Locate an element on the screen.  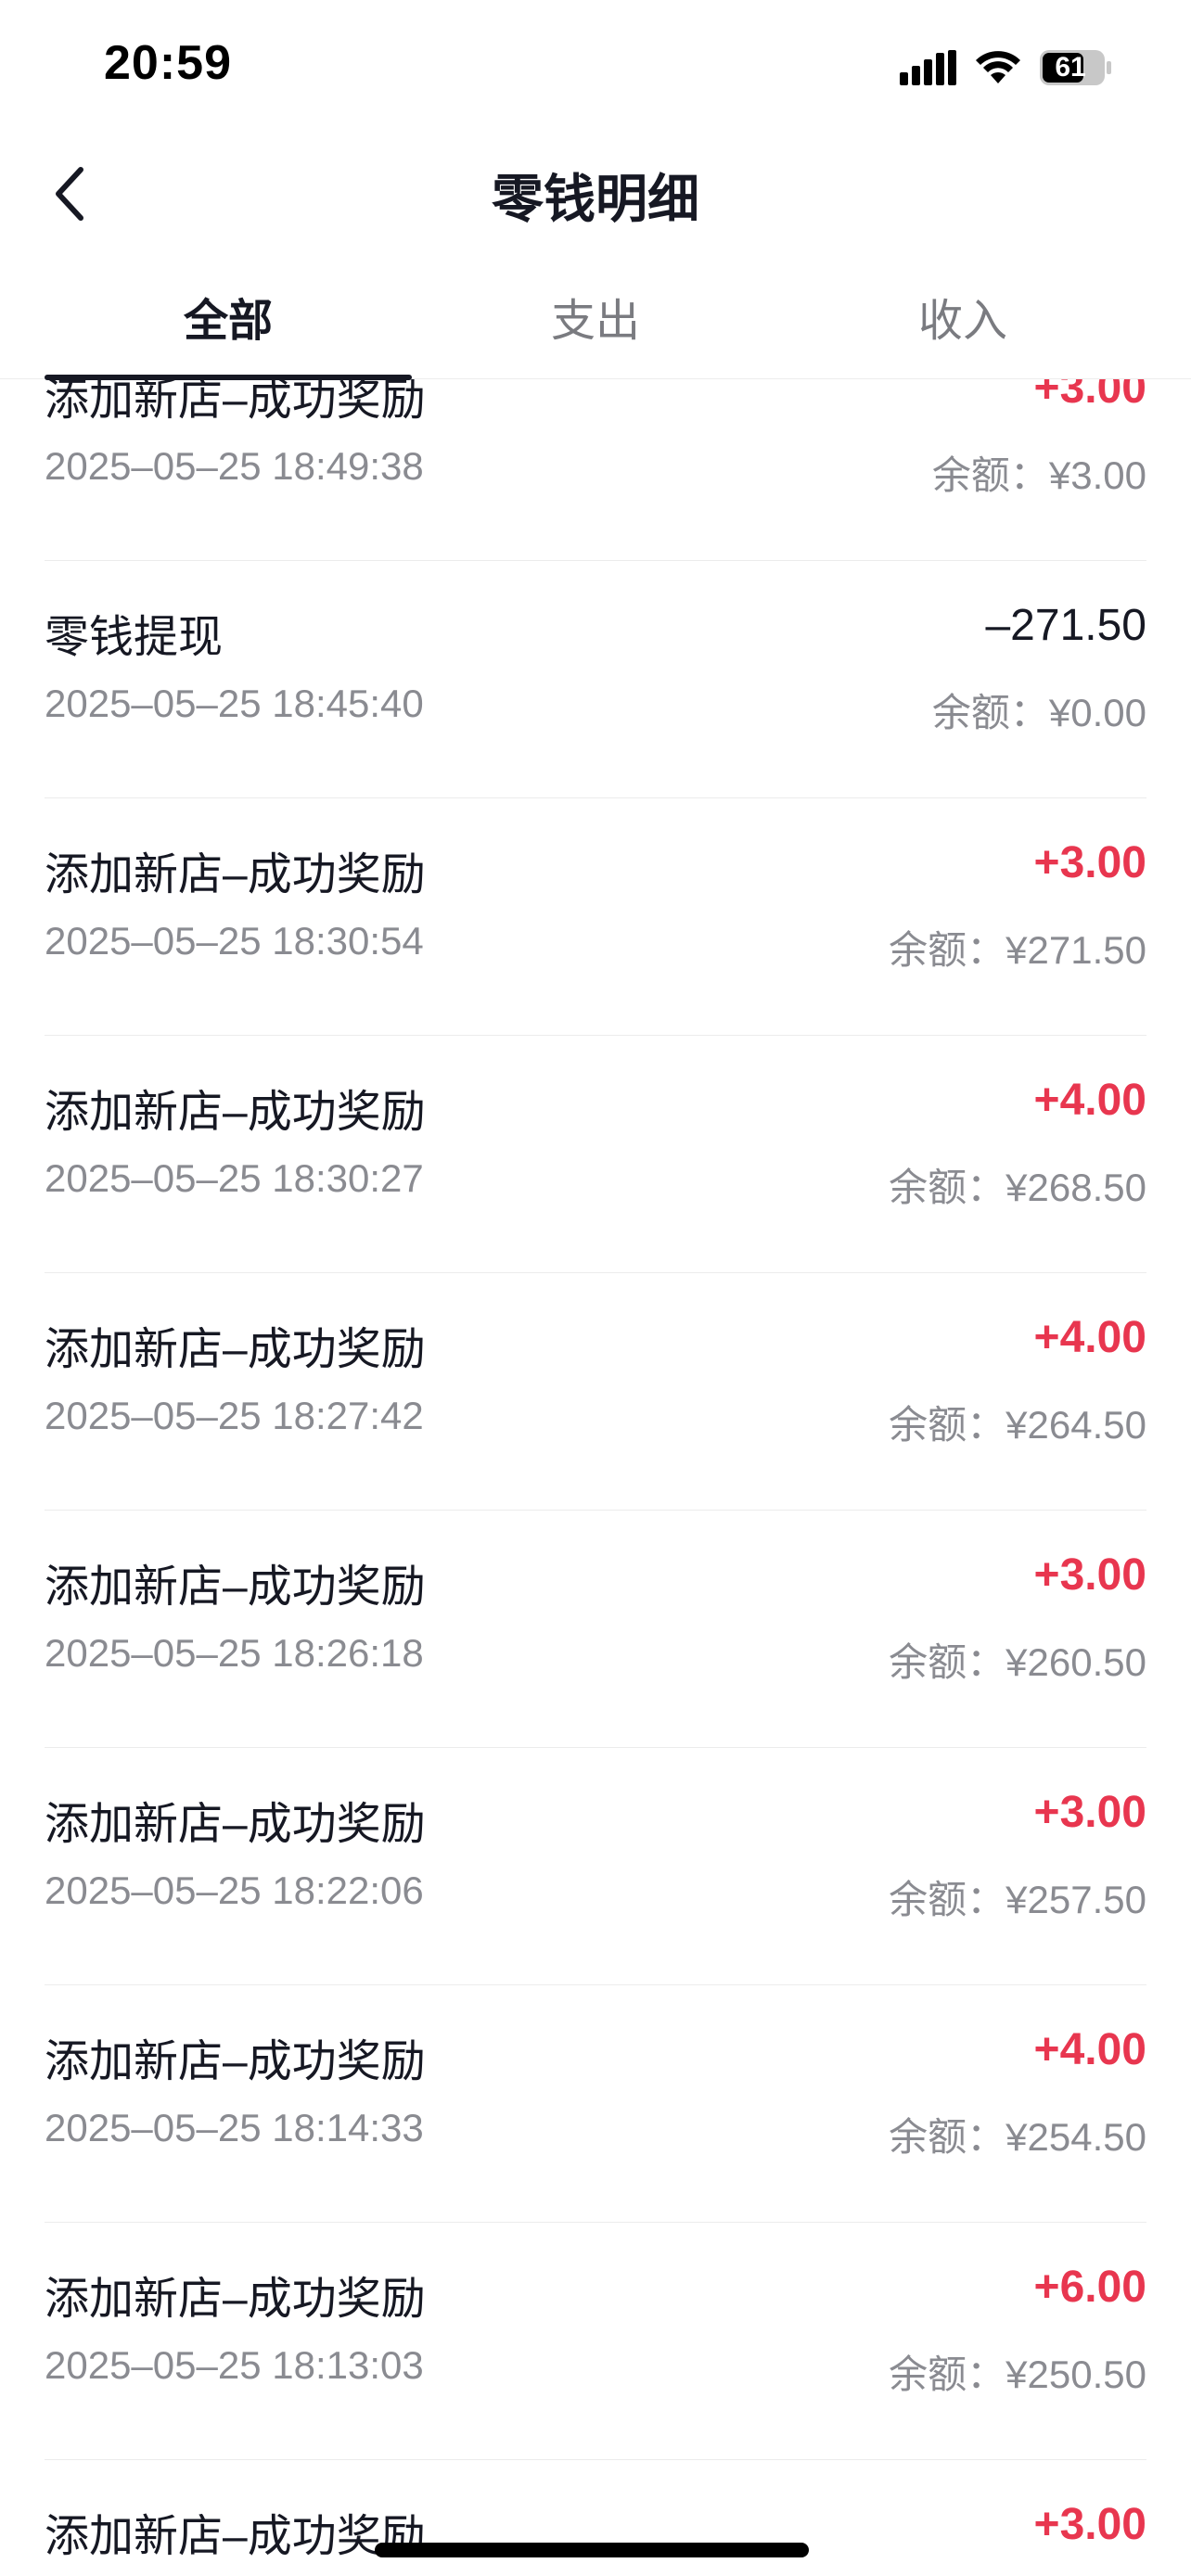
battery-icon: 61 is located at coordinates (1076, 67).